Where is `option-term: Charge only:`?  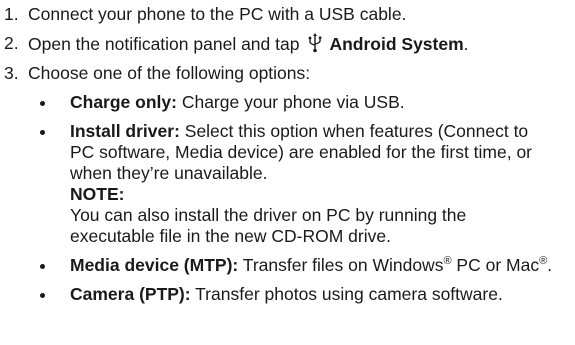 option-term: Charge only: is located at coordinates (123, 102).